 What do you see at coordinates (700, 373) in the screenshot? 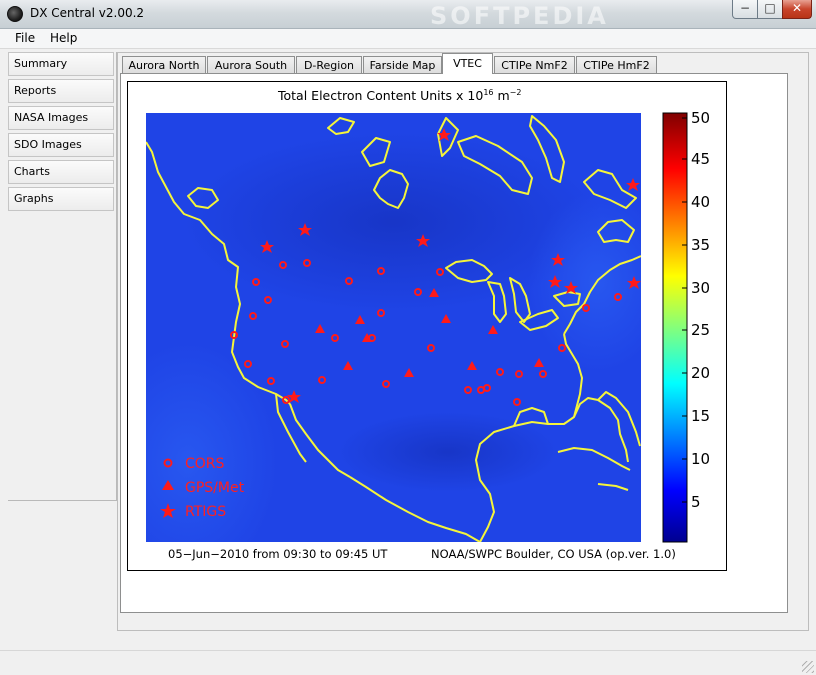
I see `colorbar-tick: 20` at bounding box center [700, 373].